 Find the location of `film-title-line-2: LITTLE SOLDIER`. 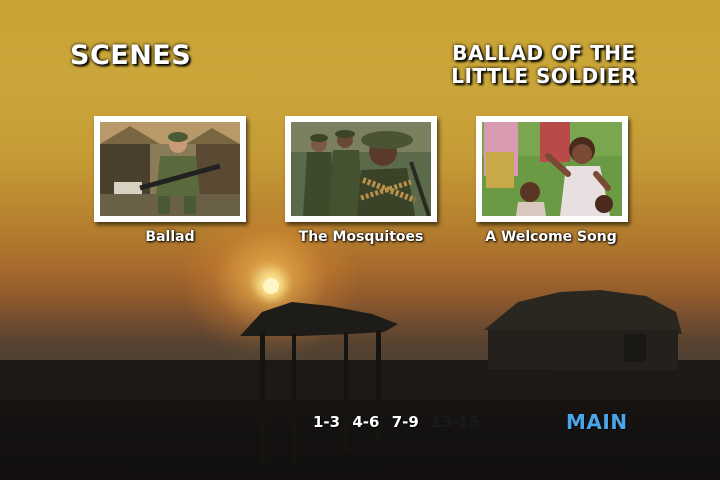

film-title-line-2: LITTLE SOLDIER is located at coordinates (544, 76).